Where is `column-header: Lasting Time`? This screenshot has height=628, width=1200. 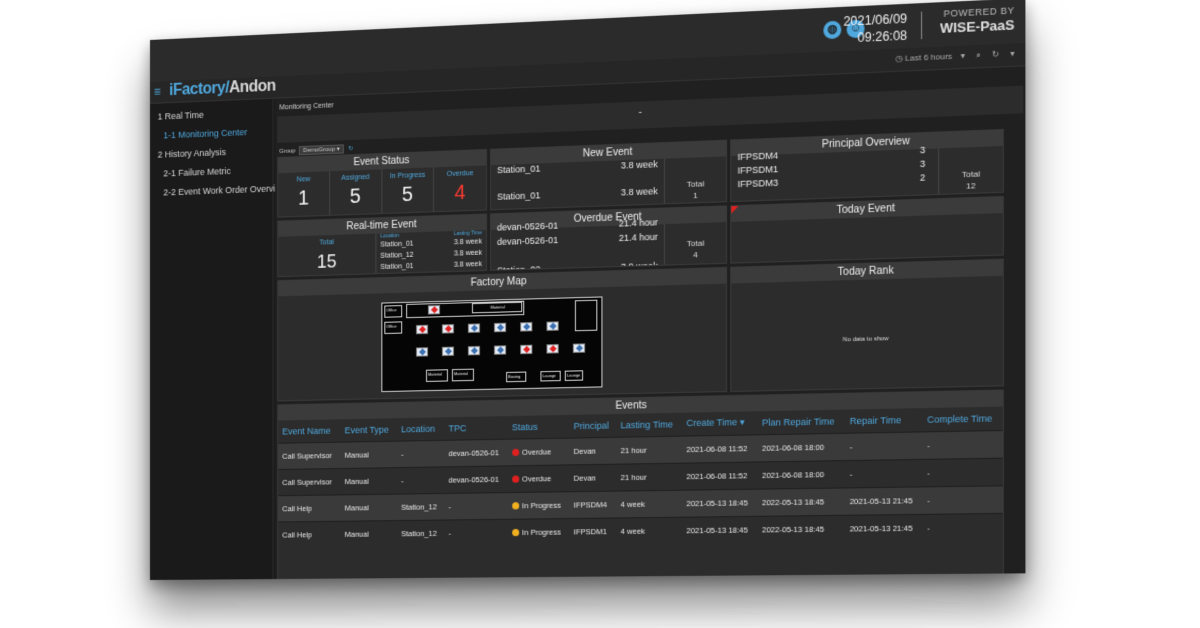 column-header: Lasting Time is located at coordinates (650, 425).